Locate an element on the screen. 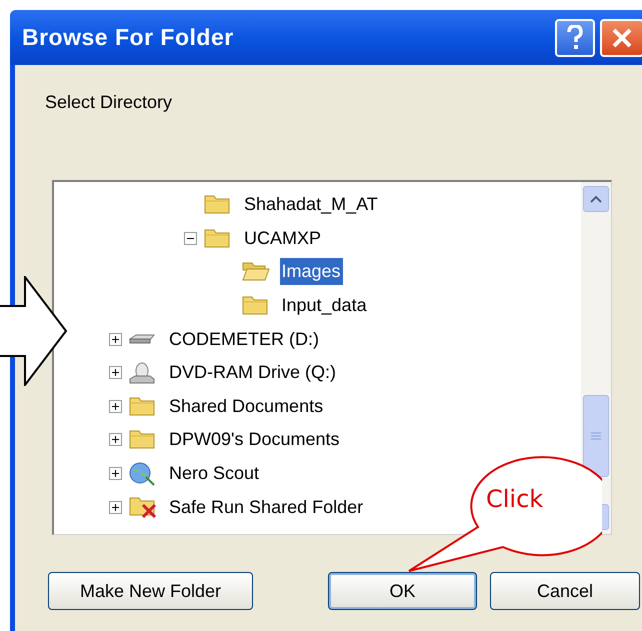 The width and height of the screenshot is (642, 631). grip-icon is located at coordinates (596, 436).